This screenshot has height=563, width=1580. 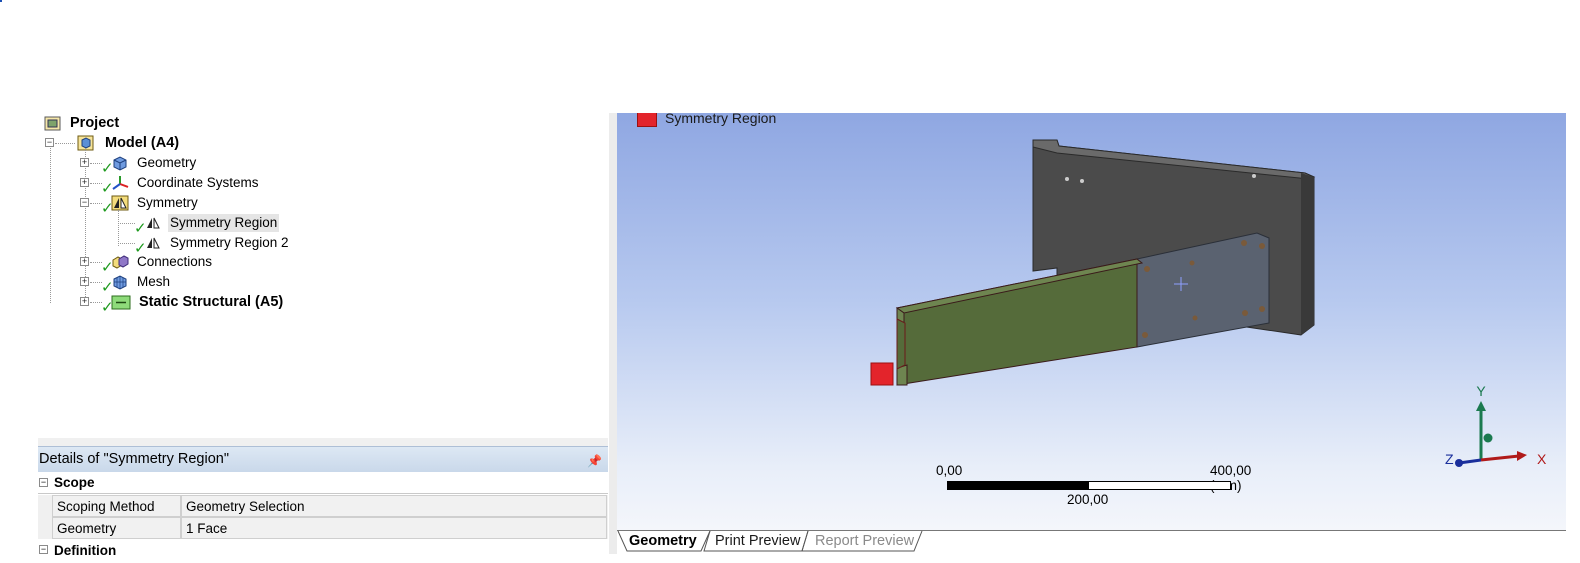 I want to click on tree-item-symmetry: Symmetry, so click(x=155, y=203).